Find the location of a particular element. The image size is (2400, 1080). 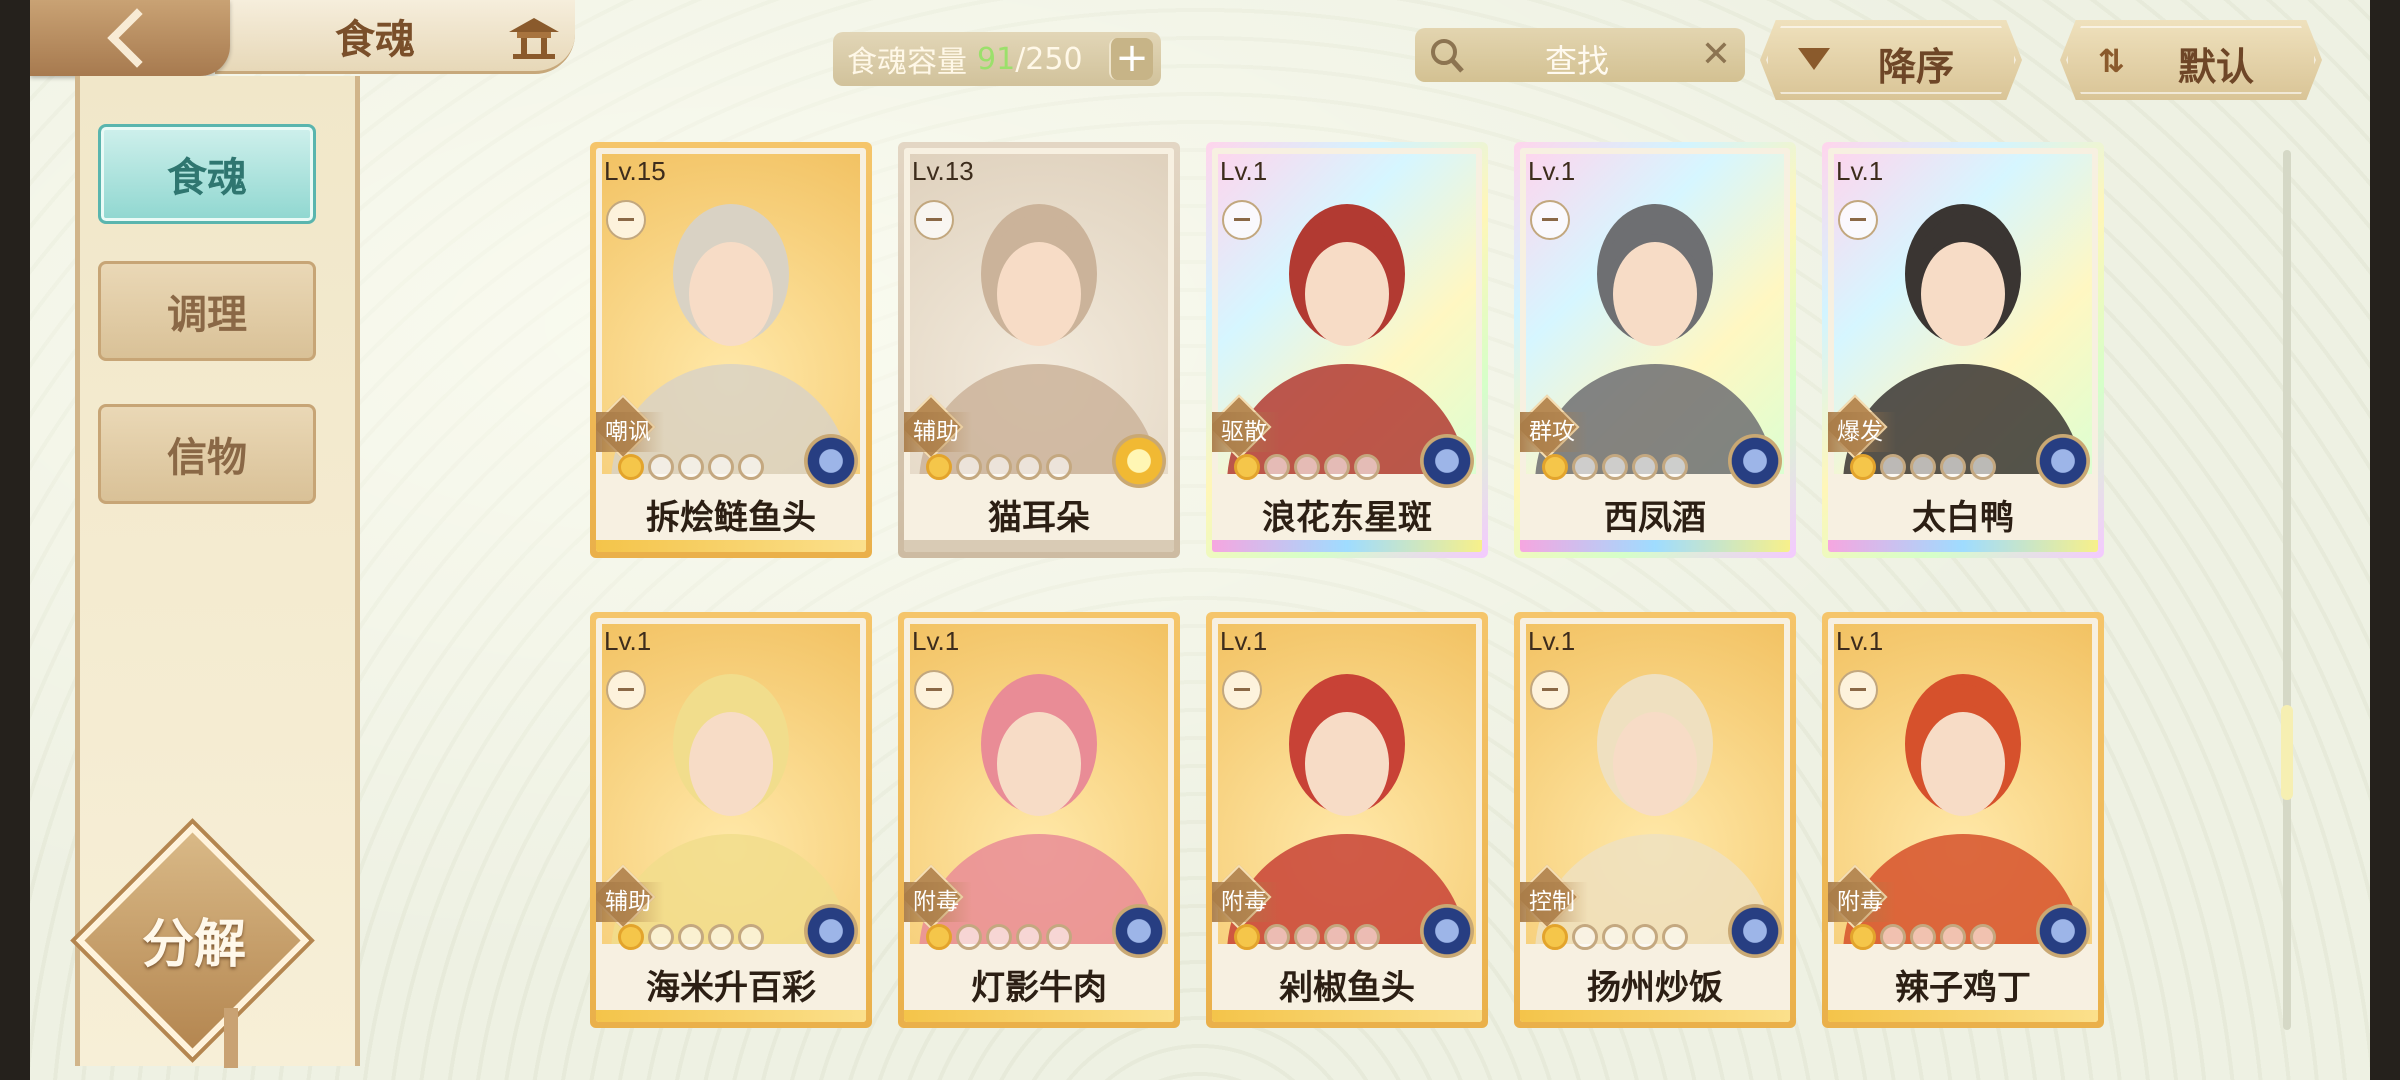

title-plate: 食魂 is located at coordinates (395, 37).